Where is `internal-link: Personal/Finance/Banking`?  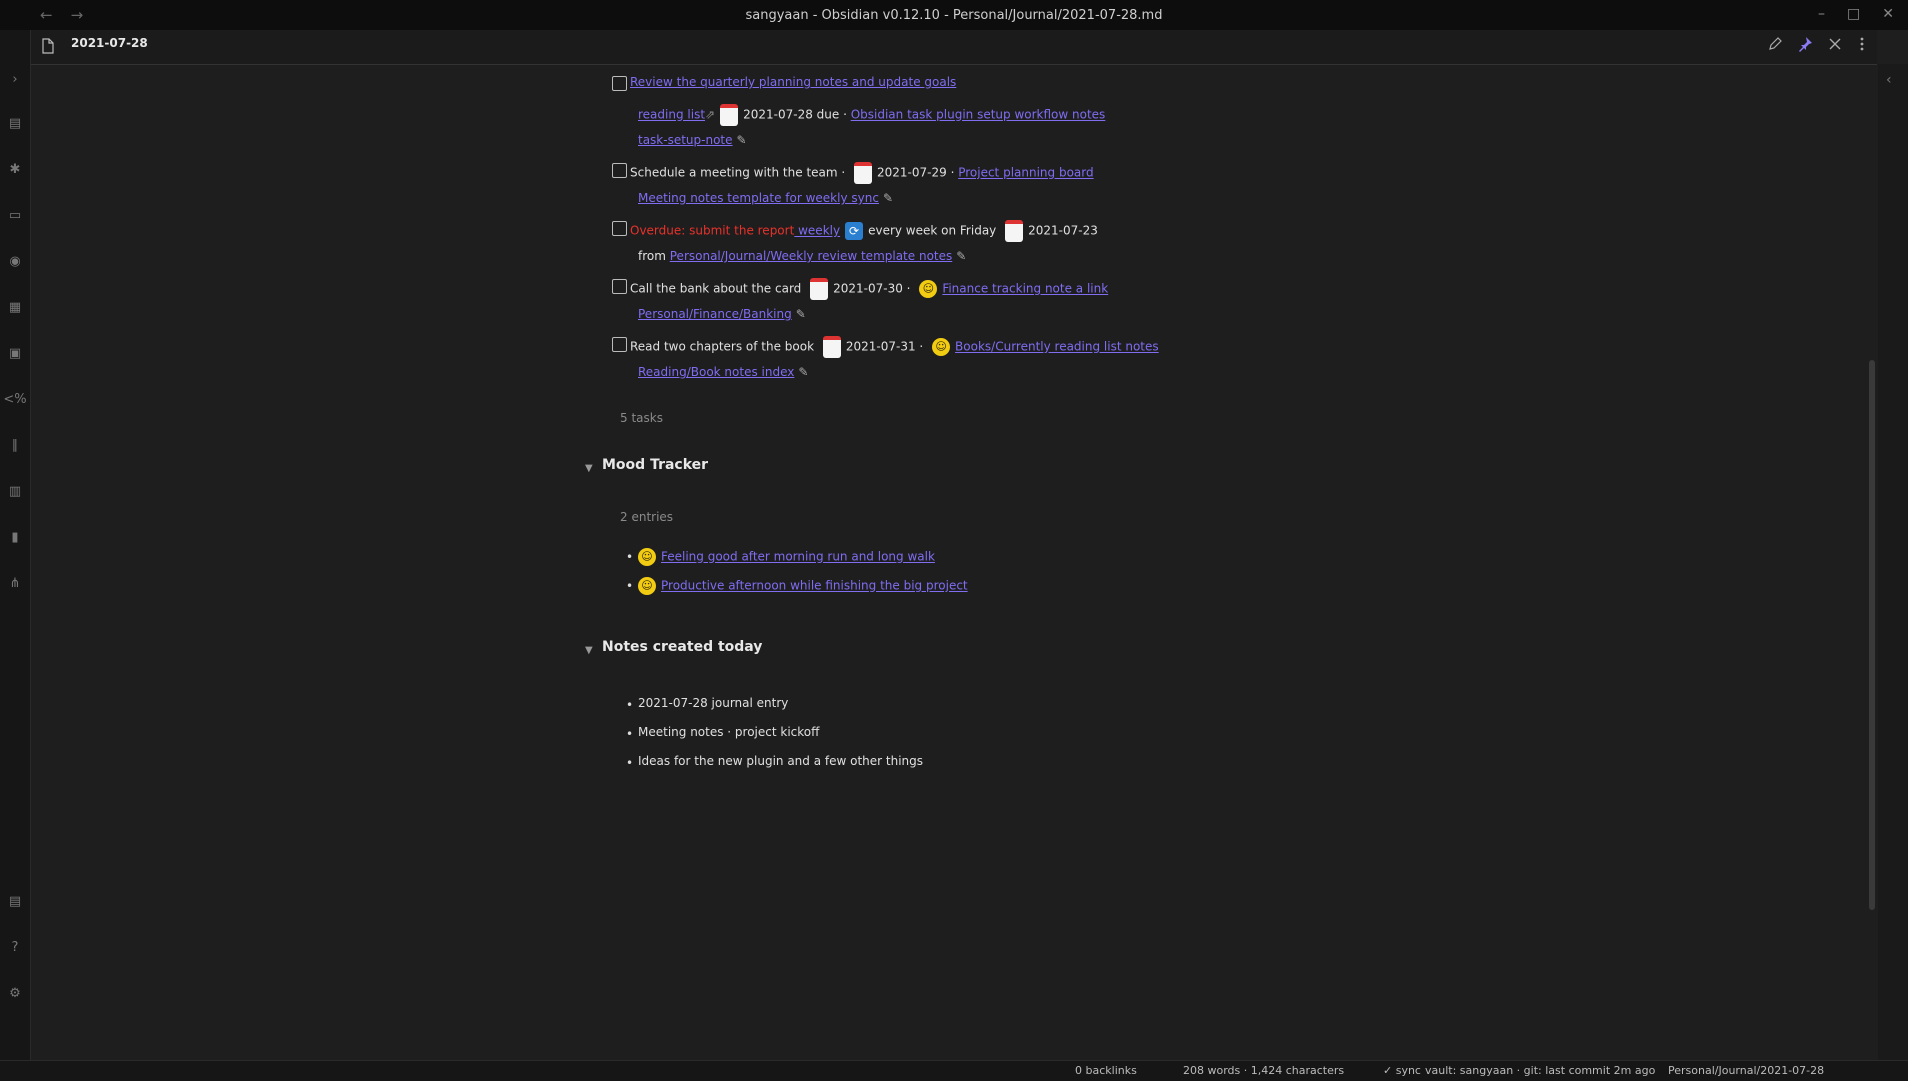
internal-link: Personal/Finance/Banking is located at coordinates (715, 314).